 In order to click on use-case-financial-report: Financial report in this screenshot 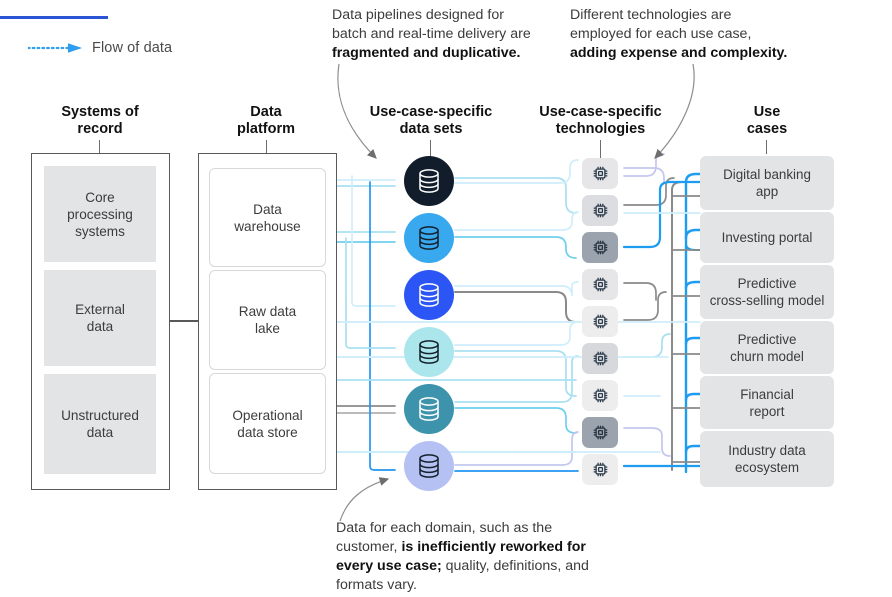, I will do `click(767, 402)`.